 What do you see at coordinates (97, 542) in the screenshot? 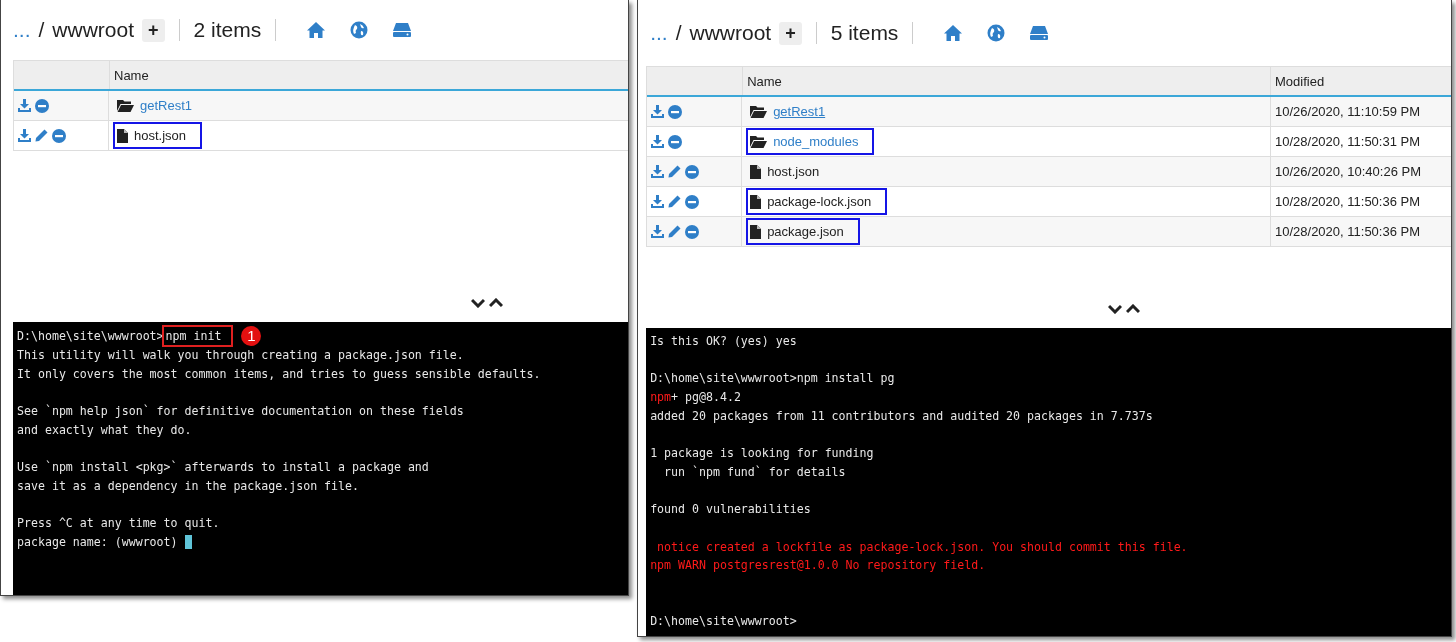
I see `console-text: package name: (wwwroot)` at bounding box center [97, 542].